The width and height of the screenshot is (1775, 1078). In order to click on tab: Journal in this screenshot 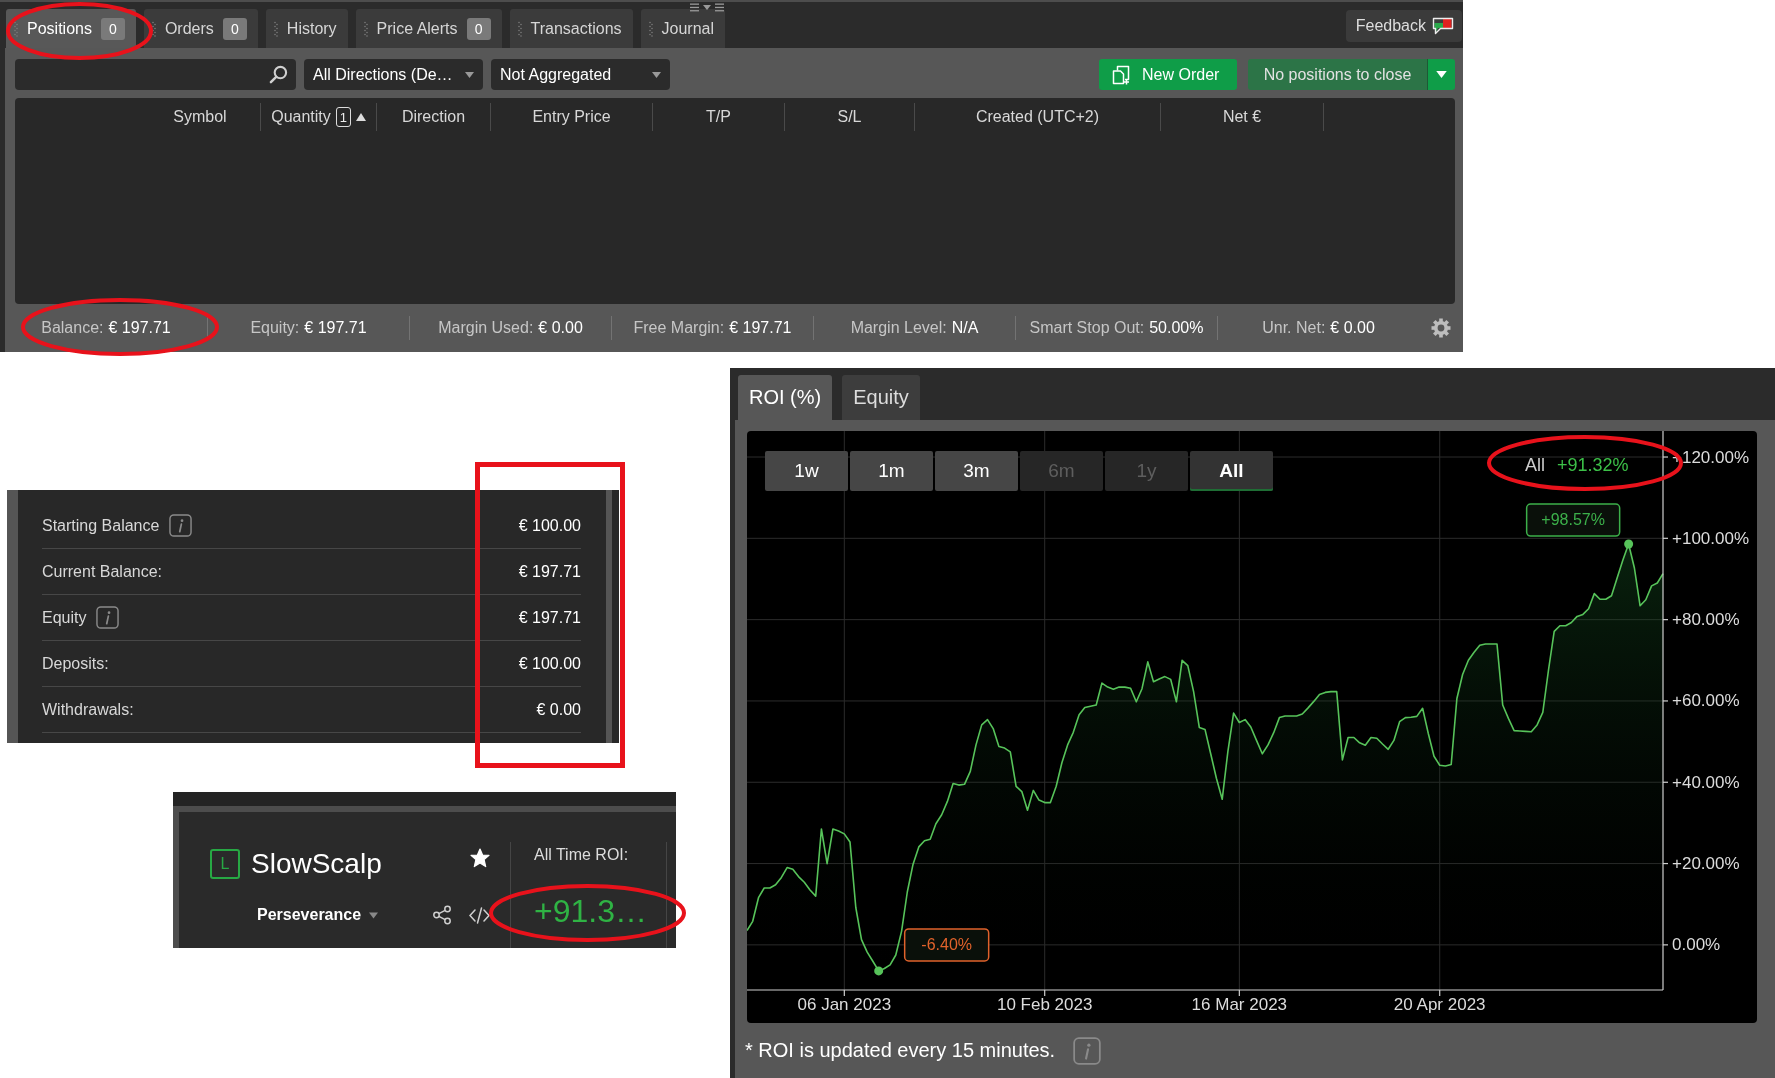, I will do `click(682, 28)`.